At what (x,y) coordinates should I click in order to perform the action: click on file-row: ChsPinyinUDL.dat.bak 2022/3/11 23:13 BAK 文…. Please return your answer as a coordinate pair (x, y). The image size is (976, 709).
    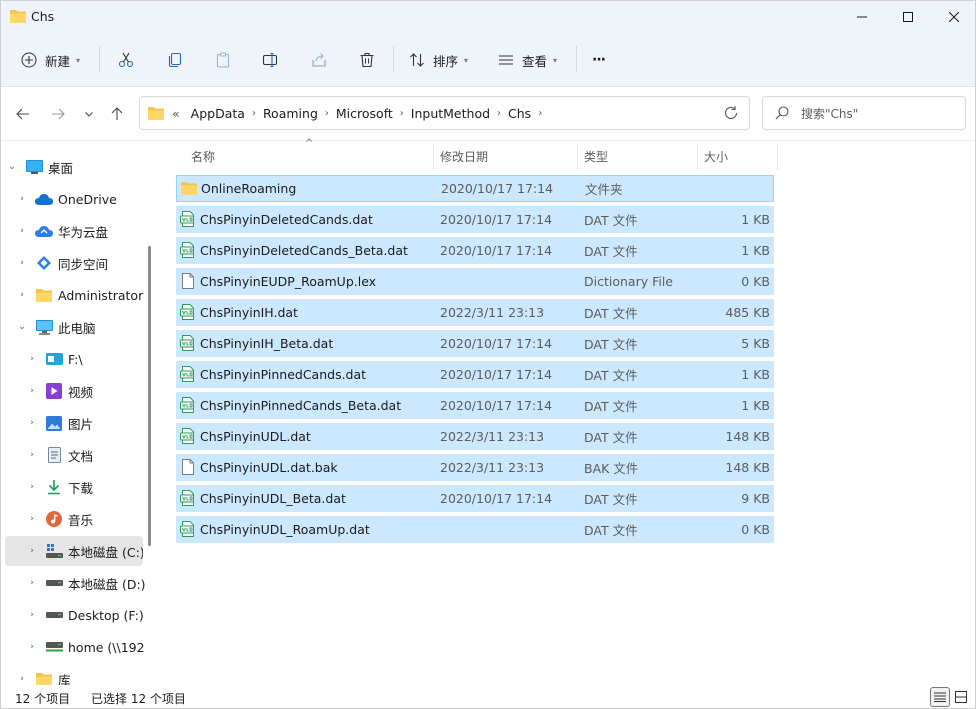
    Looking at the image, I should click on (475, 467).